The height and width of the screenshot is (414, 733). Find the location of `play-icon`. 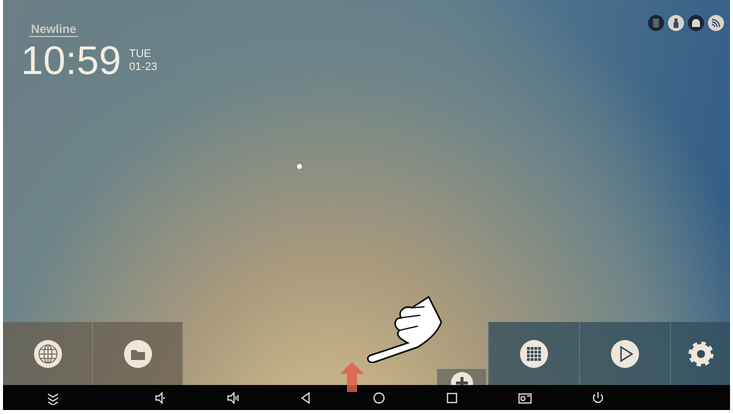

play-icon is located at coordinates (625, 354).